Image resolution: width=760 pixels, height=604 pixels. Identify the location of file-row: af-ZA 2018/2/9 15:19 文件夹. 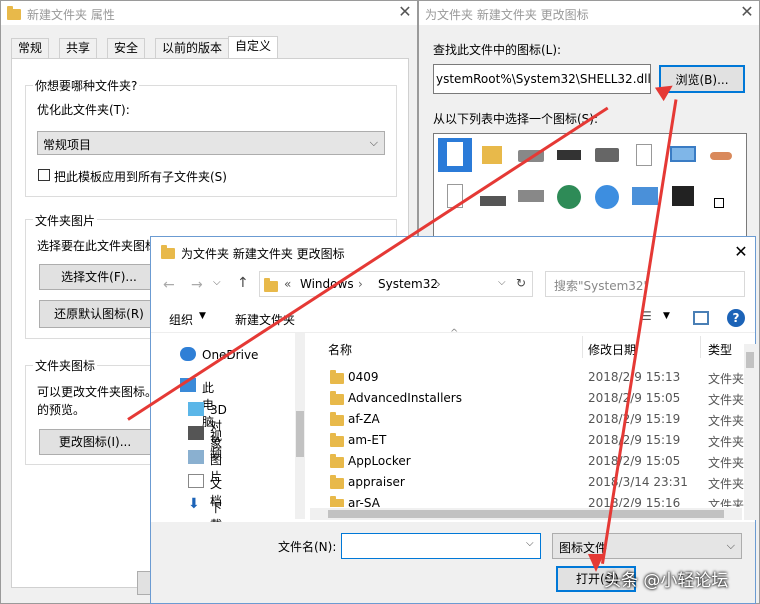
(536, 419).